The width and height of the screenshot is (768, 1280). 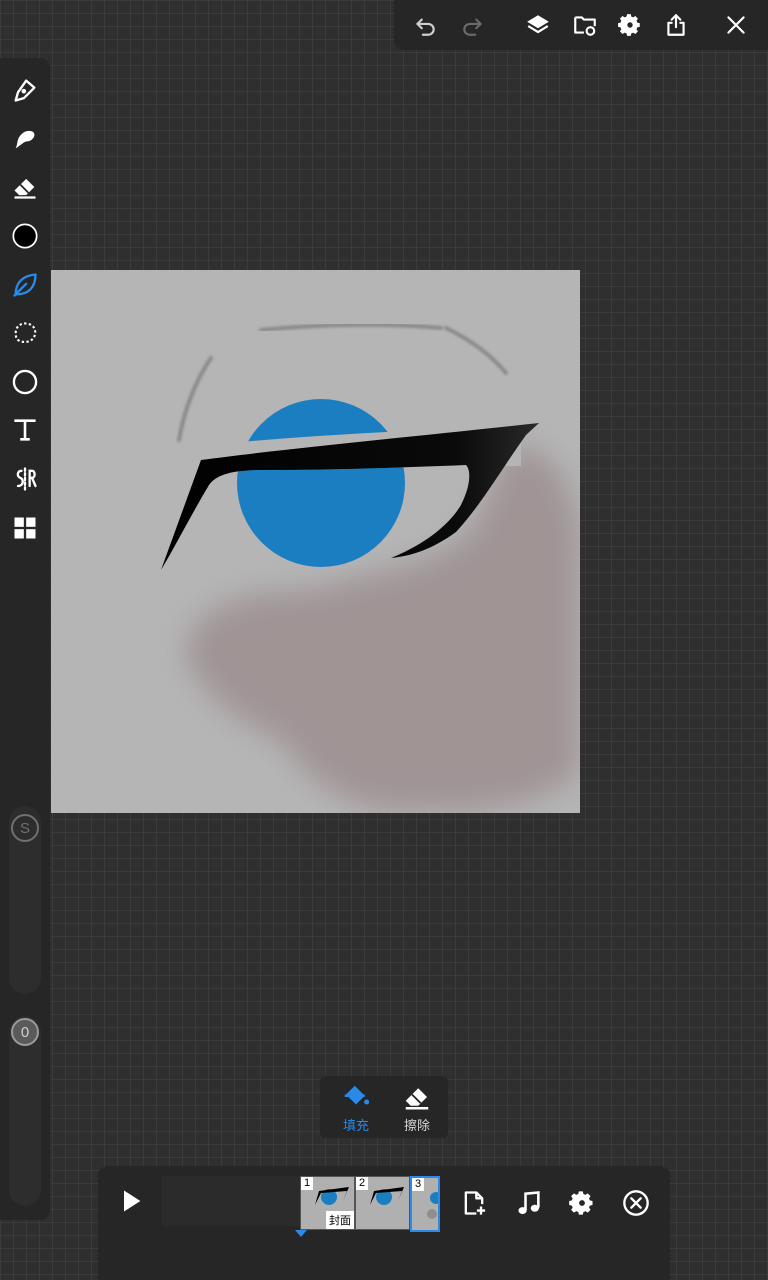 I want to click on selection-tool, so click(x=25, y=333).